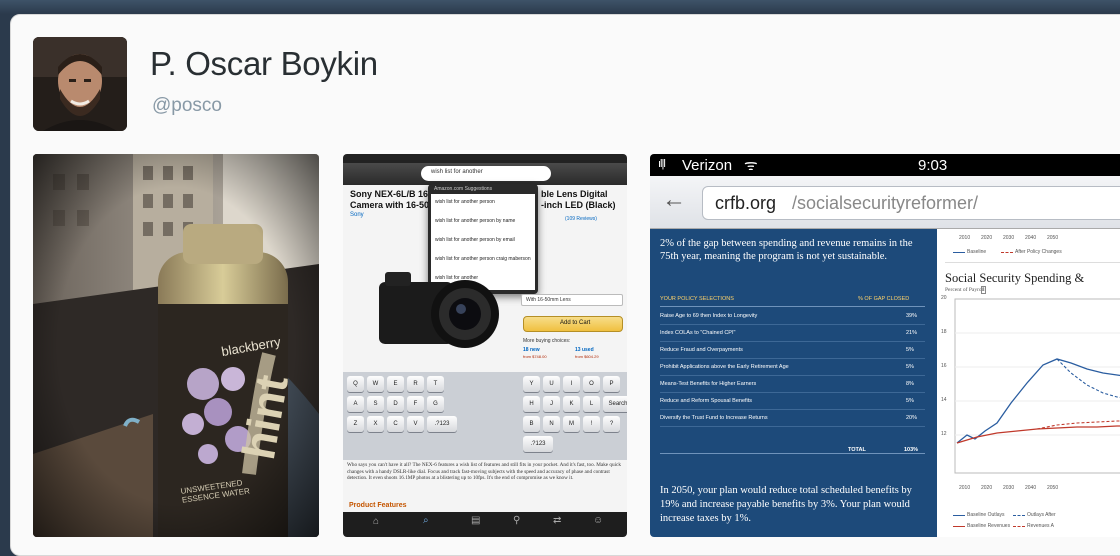  What do you see at coordinates (357, 215) in the screenshot?
I see `product-brand: Sony` at bounding box center [357, 215].